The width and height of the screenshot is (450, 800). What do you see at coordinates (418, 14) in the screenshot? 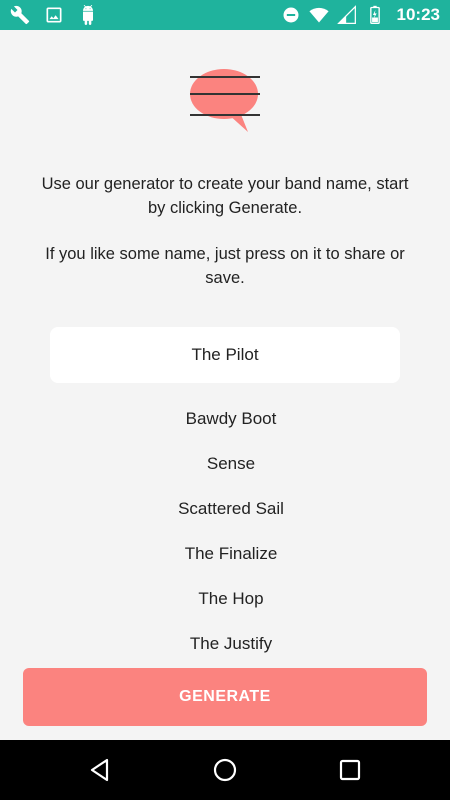
I see `status-time: 10:23` at bounding box center [418, 14].